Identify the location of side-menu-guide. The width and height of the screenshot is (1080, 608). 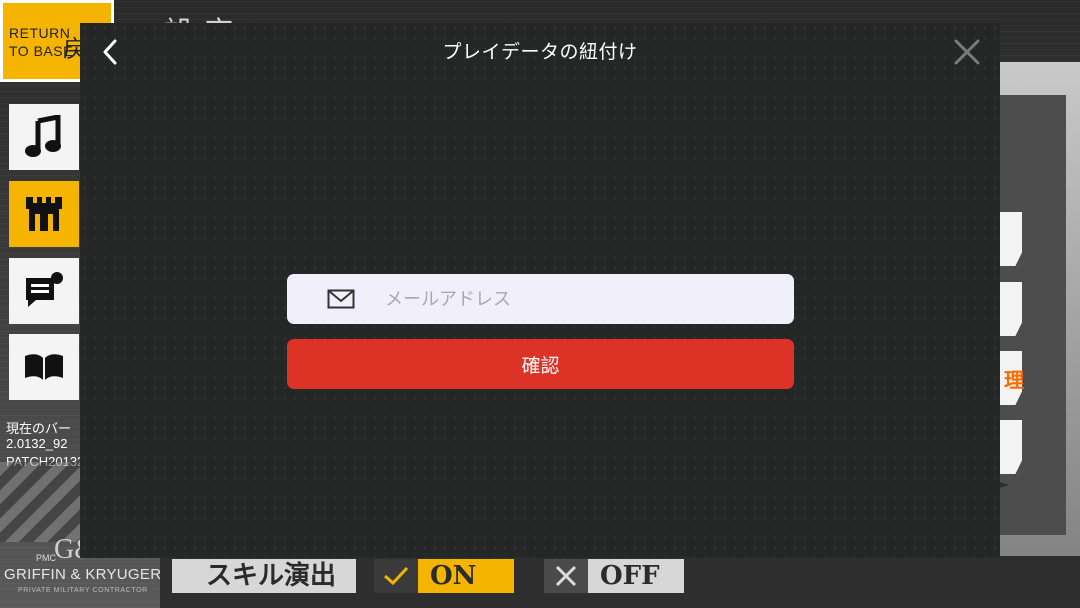
(44, 367).